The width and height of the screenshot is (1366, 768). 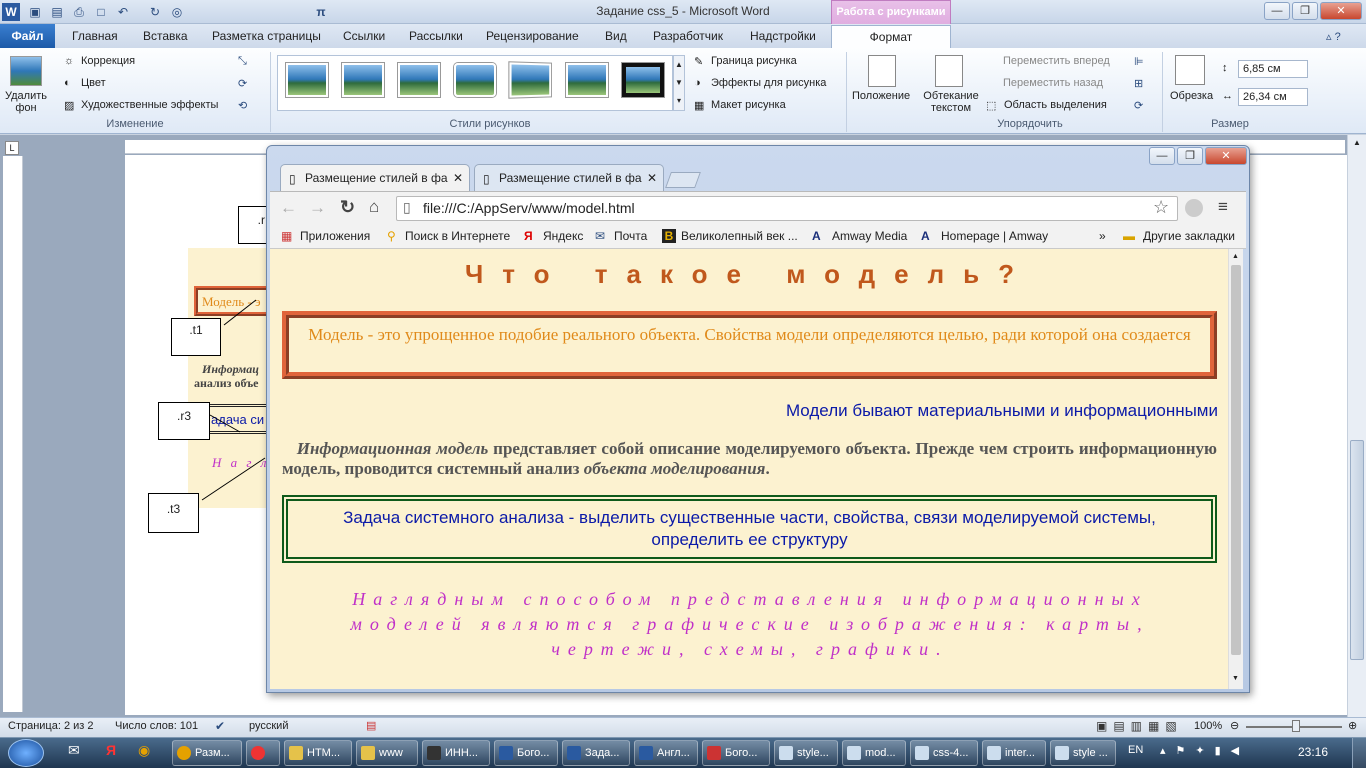 I want to click on rotate-icon: ⟳, so click(x=1138, y=105).